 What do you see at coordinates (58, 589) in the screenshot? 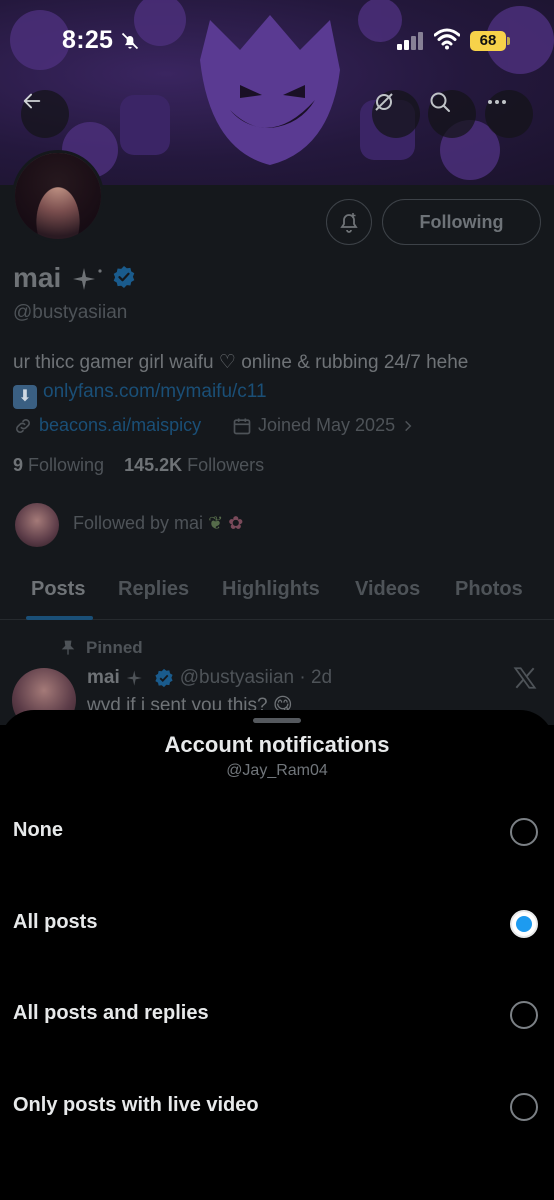
I see `tab-posts: Posts` at bounding box center [58, 589].